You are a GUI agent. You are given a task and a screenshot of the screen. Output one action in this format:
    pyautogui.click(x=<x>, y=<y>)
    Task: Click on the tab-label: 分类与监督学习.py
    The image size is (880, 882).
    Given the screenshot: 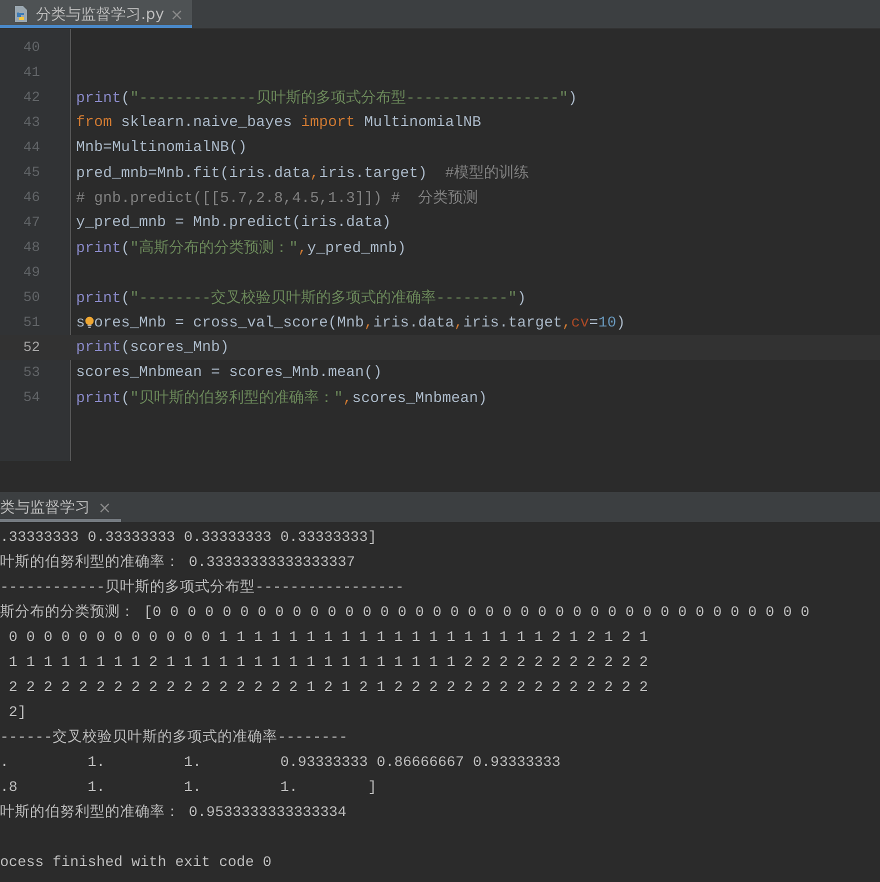 What is the action you would take?
    pyautogui.click(x=100, y=14)
    